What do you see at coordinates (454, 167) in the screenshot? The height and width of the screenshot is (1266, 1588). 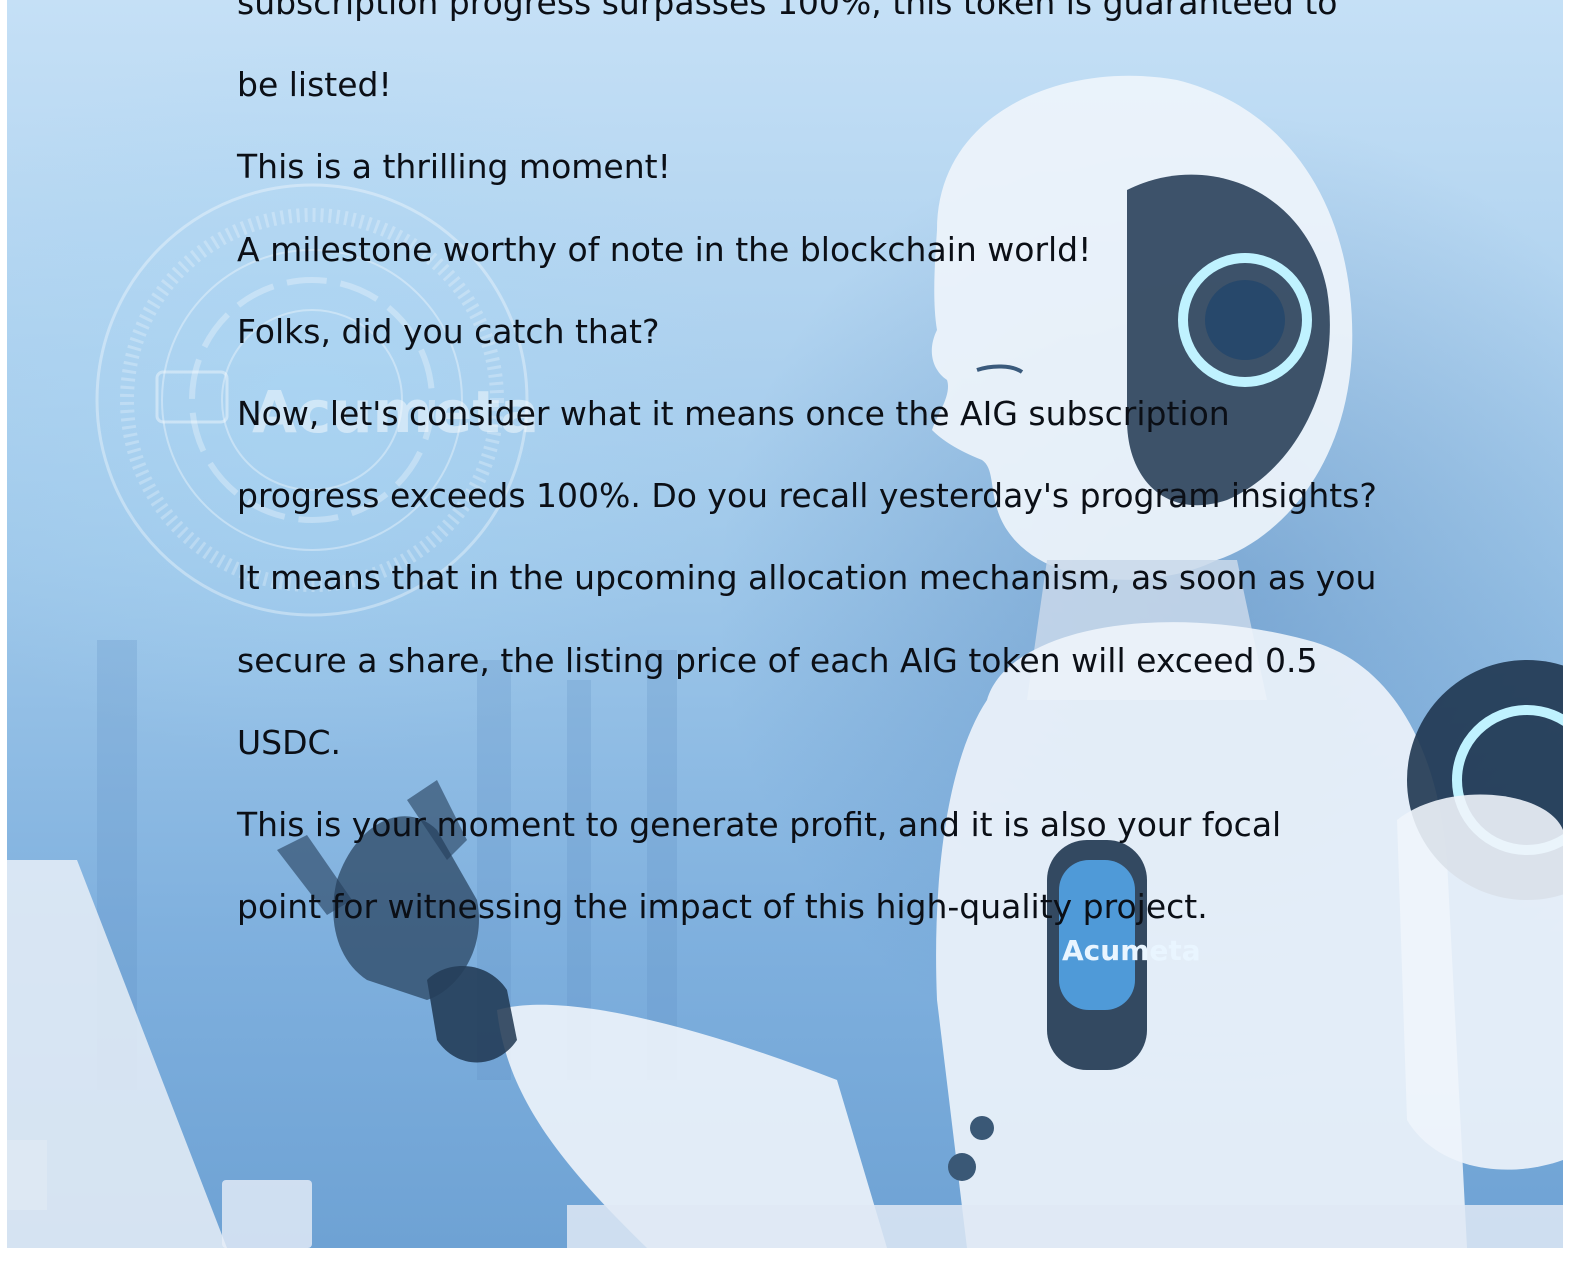 I see `text-line: This is a thrilling moment!` at bounding box center [454, 167].